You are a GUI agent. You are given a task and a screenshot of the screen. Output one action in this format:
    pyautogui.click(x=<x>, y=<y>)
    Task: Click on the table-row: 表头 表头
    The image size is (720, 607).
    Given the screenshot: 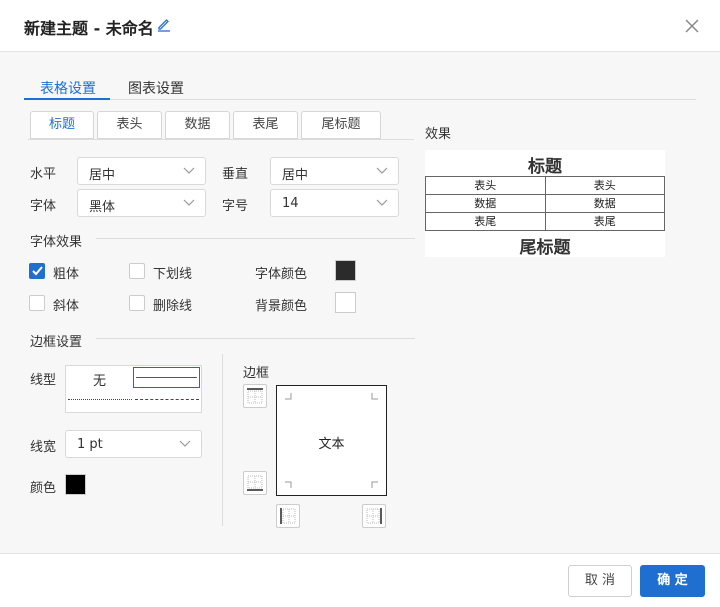 What is the action you would take?
    pyautogui.click(x=545, y=185)
    